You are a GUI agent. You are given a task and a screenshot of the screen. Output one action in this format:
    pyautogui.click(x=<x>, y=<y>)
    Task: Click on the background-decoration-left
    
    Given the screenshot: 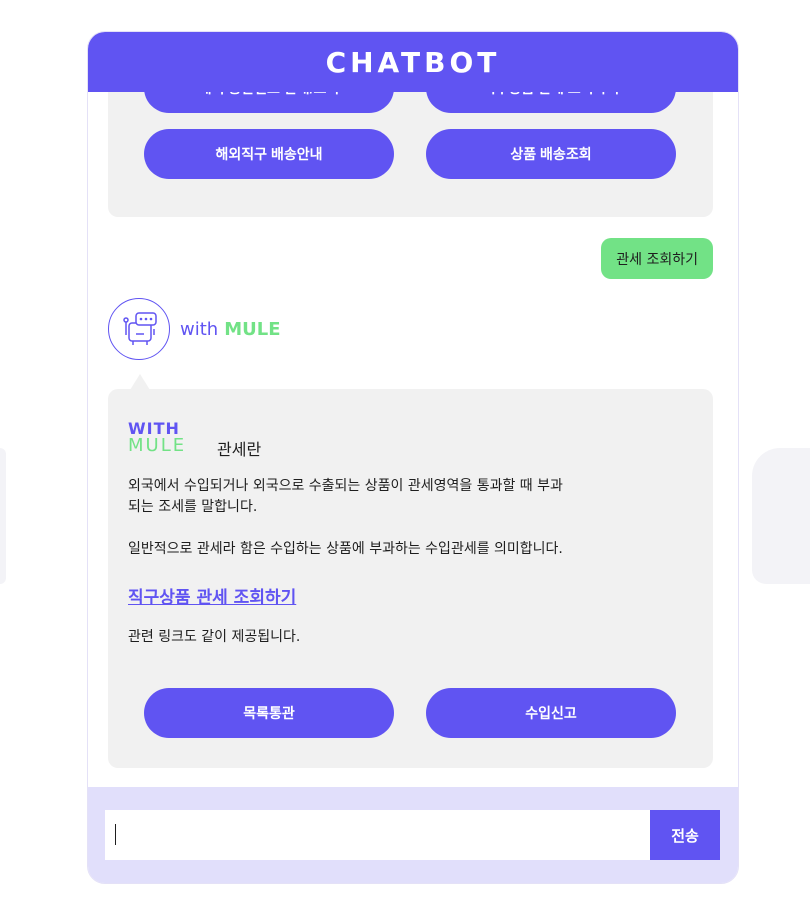 What is the action you would take?
    pyautogui.click(x=3, y=516)
    